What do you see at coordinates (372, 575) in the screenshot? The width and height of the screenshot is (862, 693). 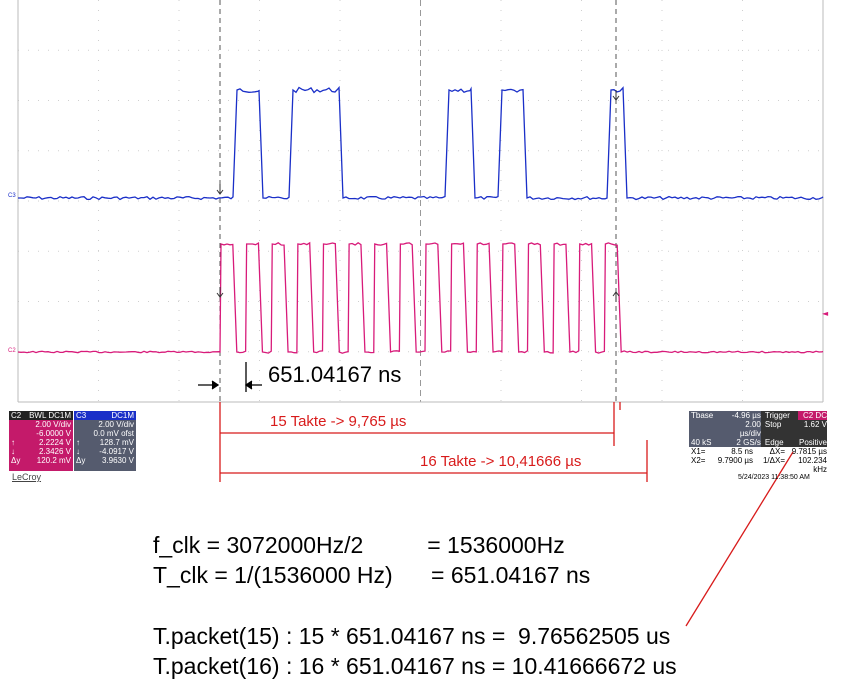 I see `calc-line-tclk: T_clk = 1/(1536000 Hz) = 651.04167 ns` at bounding box center [372, 575].